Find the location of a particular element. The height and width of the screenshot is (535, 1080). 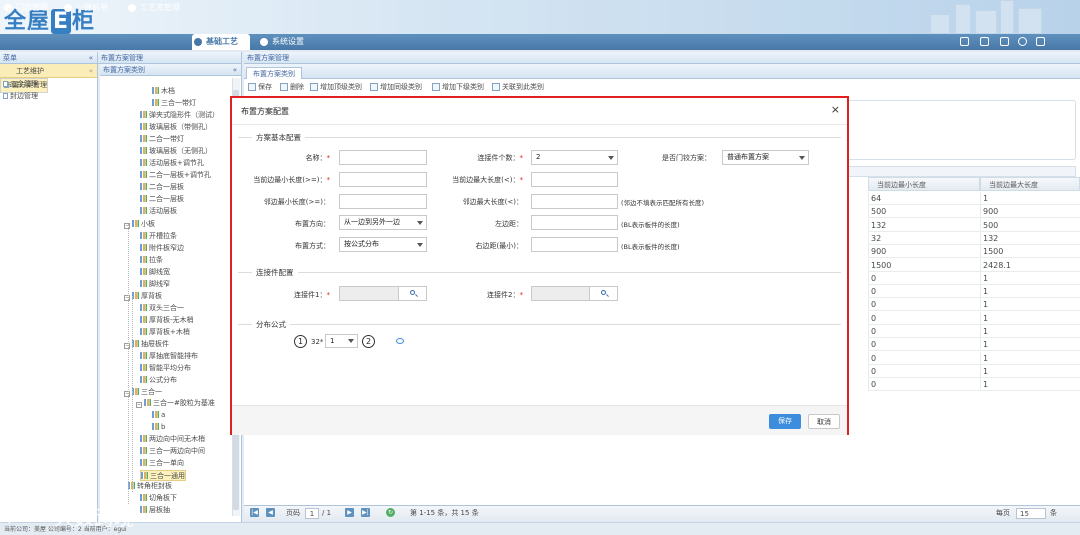

method-value: 按公式分布 is located at coordinates (361, 244).